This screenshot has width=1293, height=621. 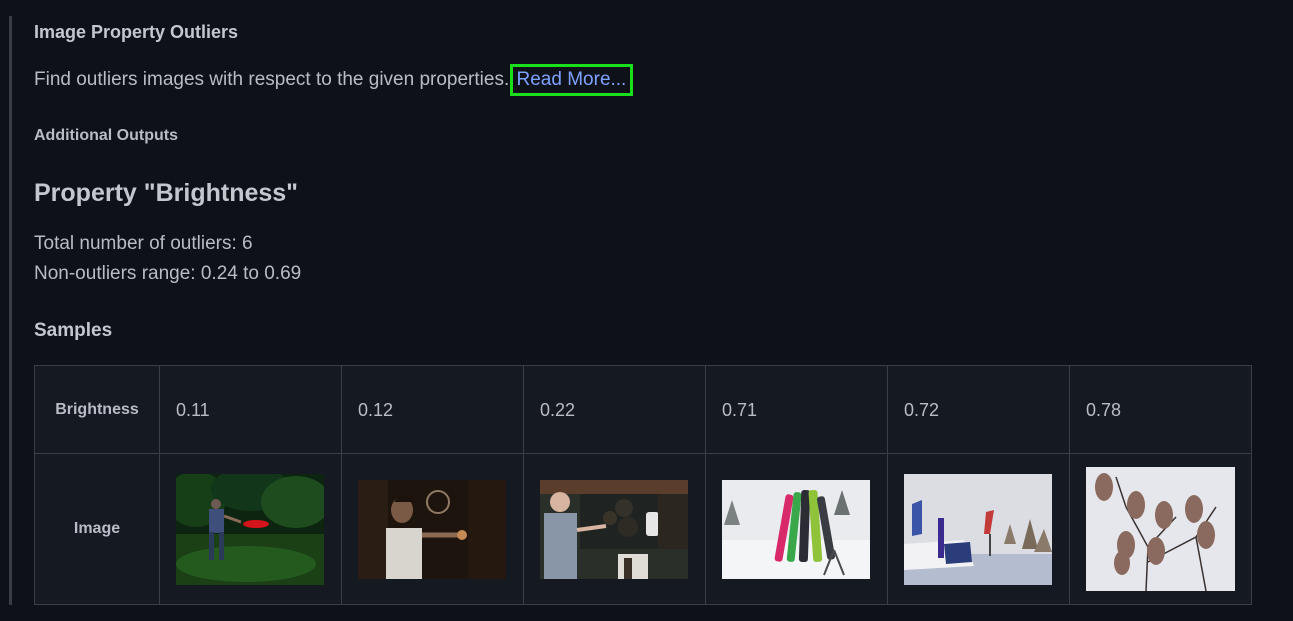 I want to click on total-outliers-text: Total number of outliers: 6, so click(x=143, y=243).